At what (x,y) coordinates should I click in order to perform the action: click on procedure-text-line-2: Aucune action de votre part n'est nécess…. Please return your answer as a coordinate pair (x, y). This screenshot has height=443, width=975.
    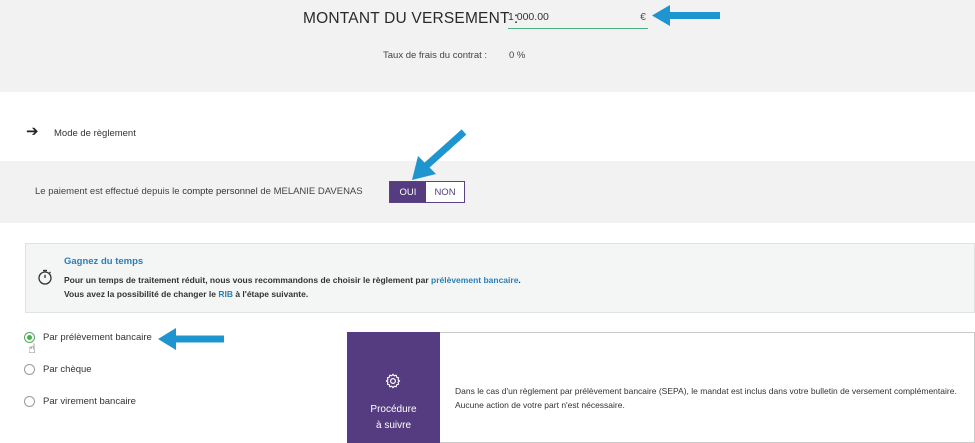
    Looking at the image, I should click on (540, 405).